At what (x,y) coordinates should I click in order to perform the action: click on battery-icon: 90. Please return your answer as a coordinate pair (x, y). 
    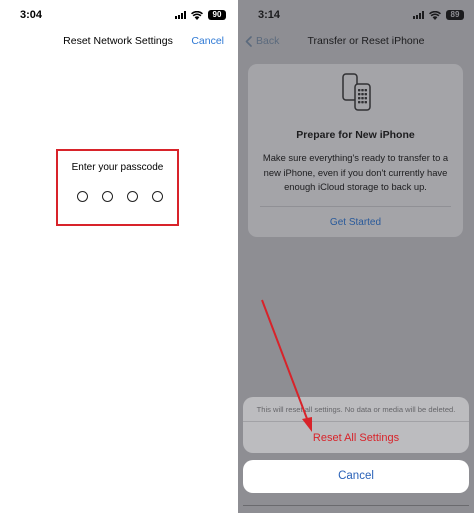
    Looking at the image, I should click on (217, 15).